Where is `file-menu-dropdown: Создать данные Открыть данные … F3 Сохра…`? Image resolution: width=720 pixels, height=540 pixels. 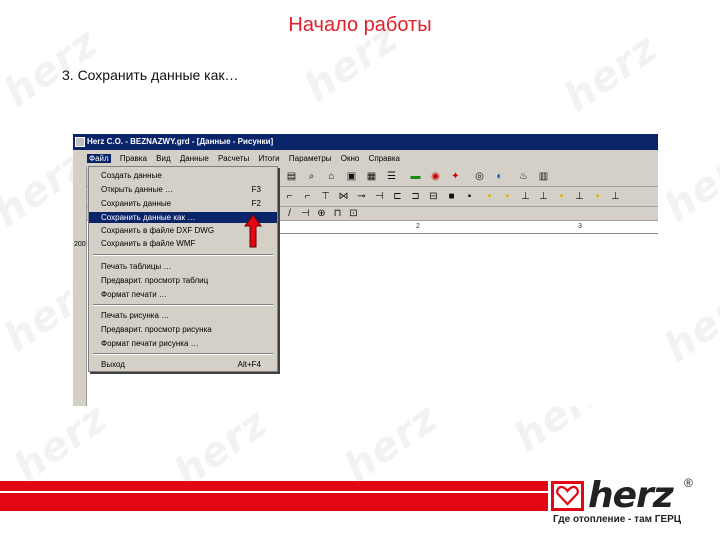 file-menu-dropdown: Создать данные Открыть данные … F3 Сохра… is located at coordinates (183, 269).